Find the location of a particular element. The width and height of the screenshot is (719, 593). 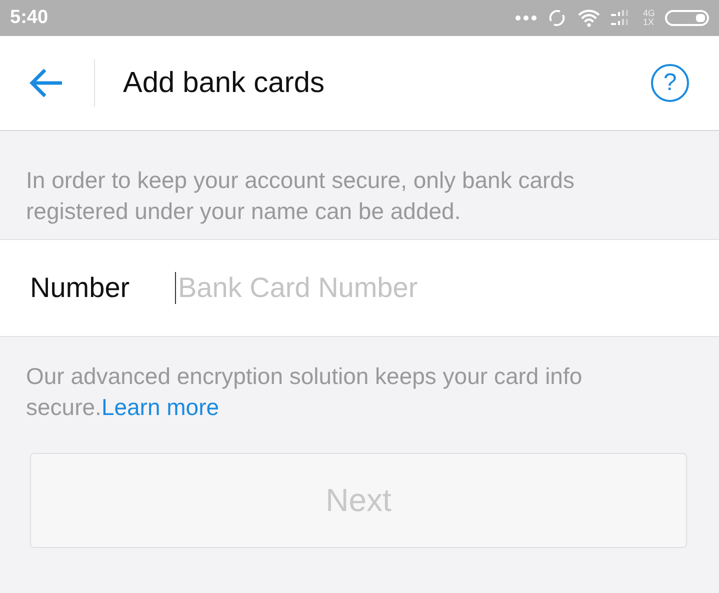

learn-more-link: Learn more is located at coordinates (160, 407).